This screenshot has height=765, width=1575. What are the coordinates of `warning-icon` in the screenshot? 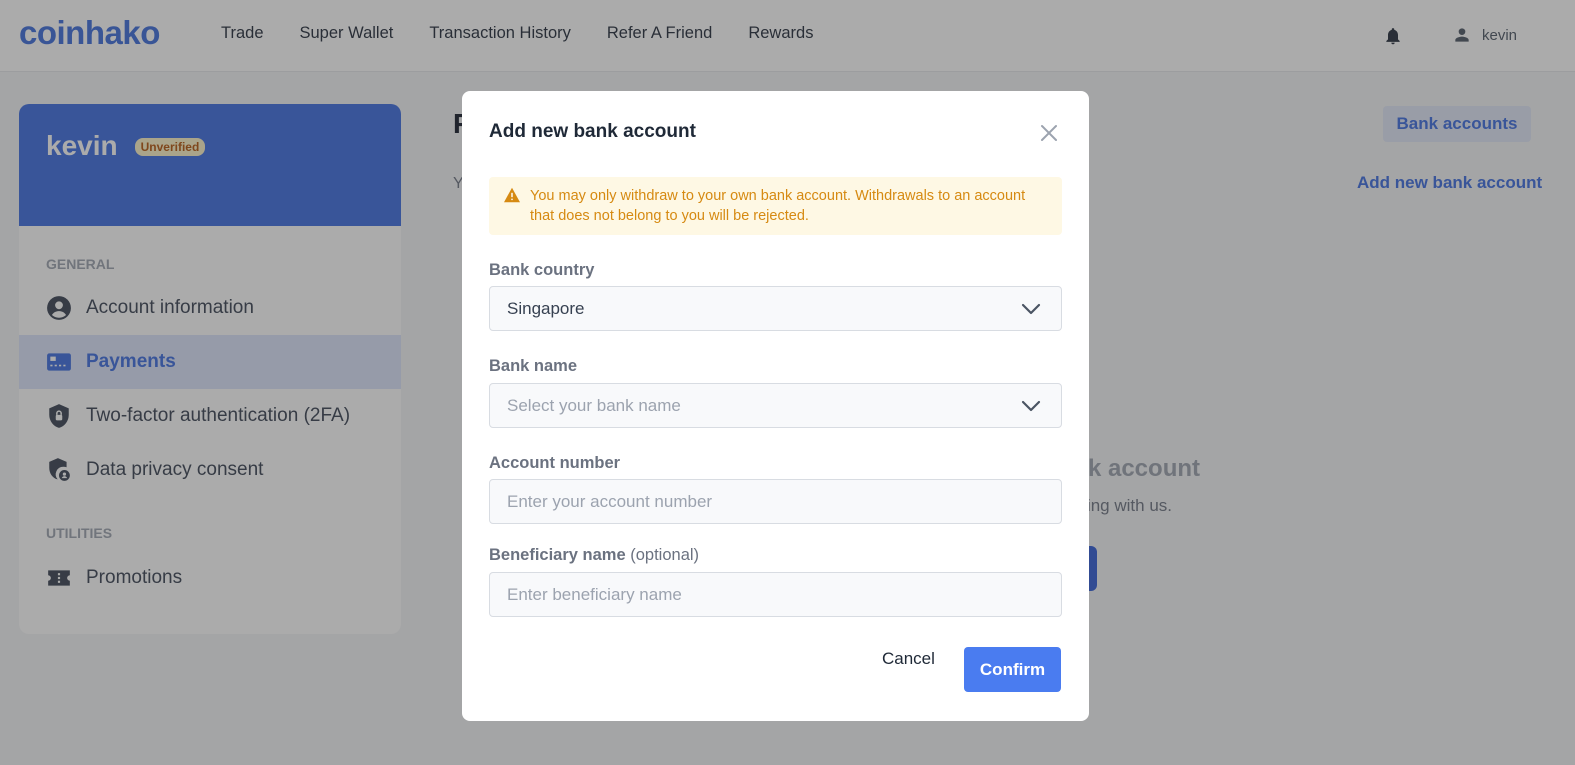 It's located at (512, 195).